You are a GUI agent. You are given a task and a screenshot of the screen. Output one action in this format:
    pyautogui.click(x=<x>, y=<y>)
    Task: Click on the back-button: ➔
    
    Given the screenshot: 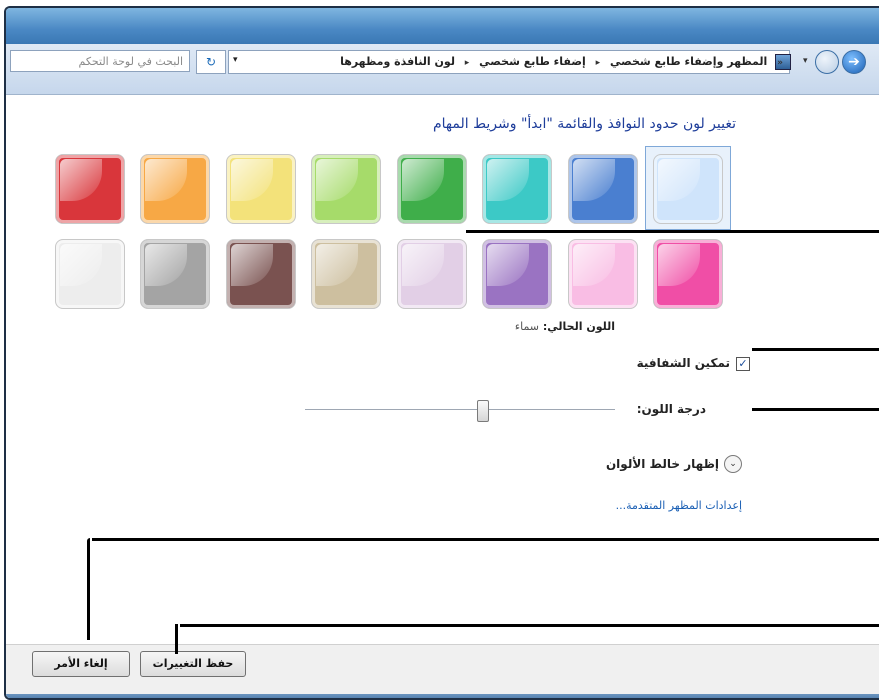 What is the action you would take?
    pyautogui.click(x=854, y=62)
    